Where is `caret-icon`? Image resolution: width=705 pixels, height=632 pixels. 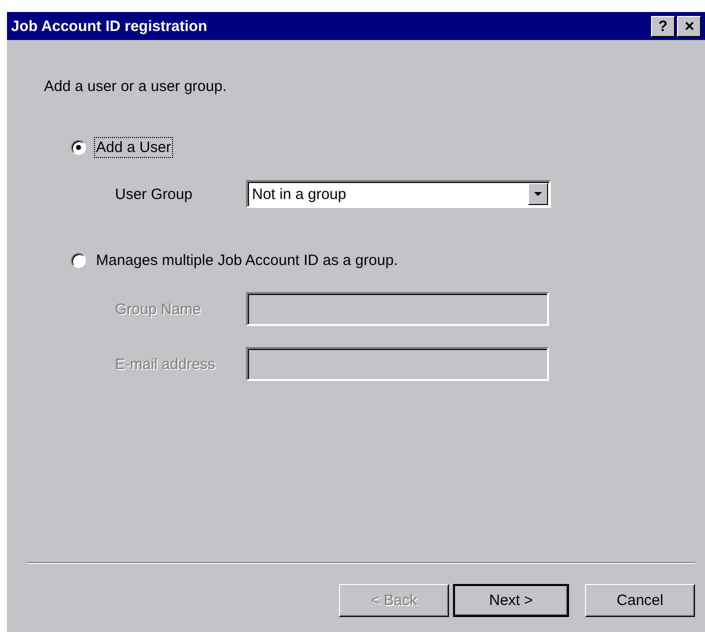
caret-icon is located at coordinates (538, 194).